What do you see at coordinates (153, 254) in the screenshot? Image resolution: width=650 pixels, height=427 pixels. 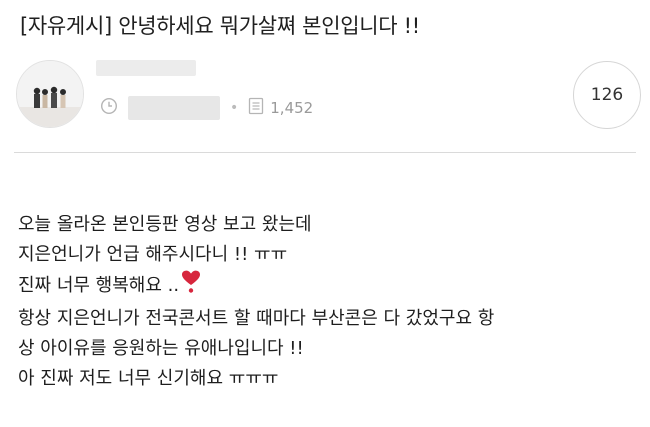 I see `body-line: 지은언니가 언급 해주시다니 !! ㅠㅠ` at bounding box center [153, 254].